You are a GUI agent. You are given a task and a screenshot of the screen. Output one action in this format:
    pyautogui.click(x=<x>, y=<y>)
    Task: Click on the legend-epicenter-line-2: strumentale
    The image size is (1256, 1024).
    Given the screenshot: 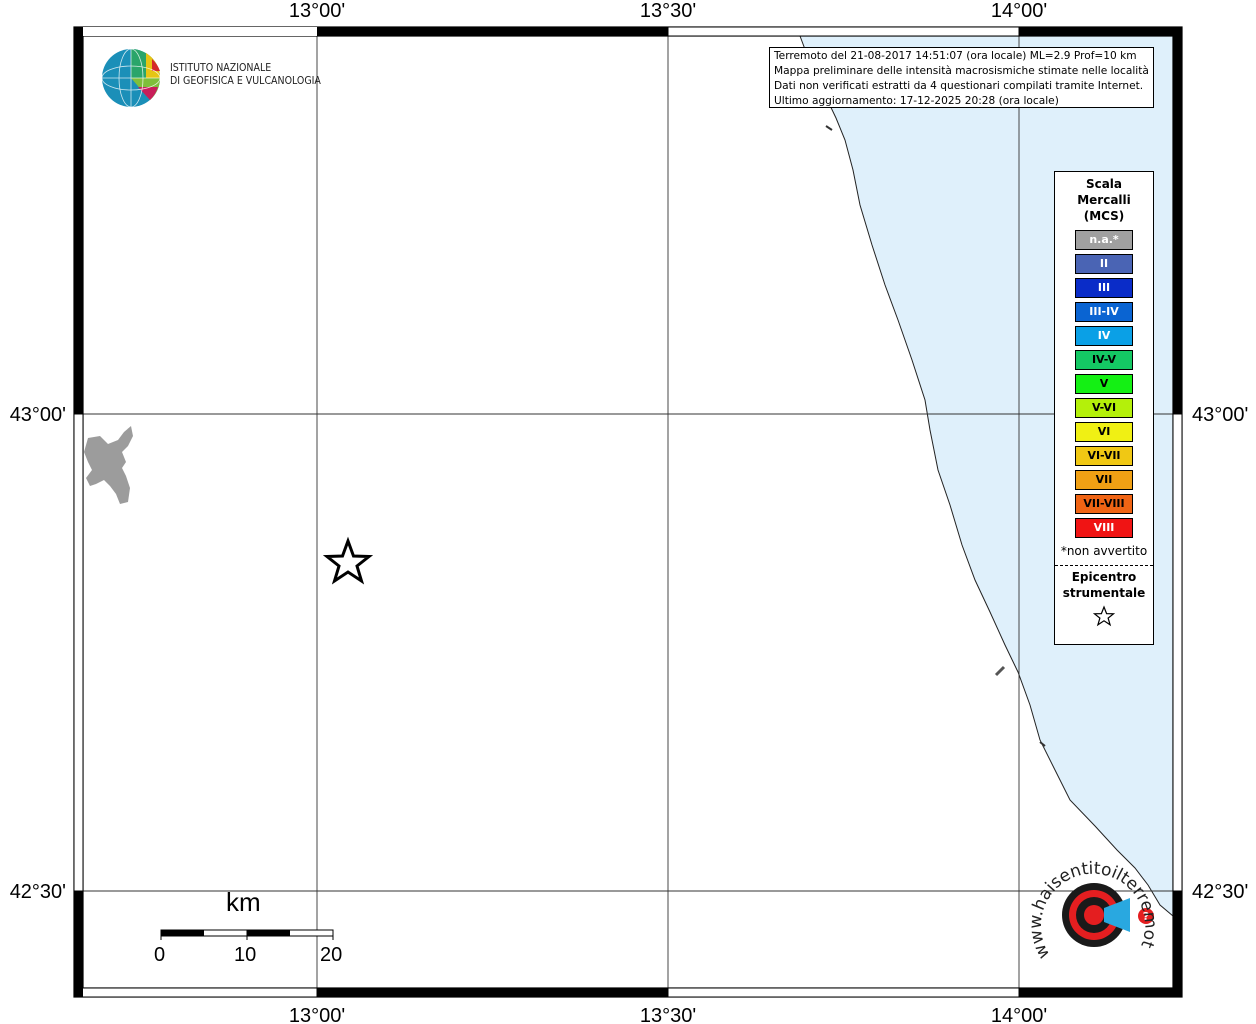 What is the action you would take?
    pyautogui.click(x=1104, y=593)
    